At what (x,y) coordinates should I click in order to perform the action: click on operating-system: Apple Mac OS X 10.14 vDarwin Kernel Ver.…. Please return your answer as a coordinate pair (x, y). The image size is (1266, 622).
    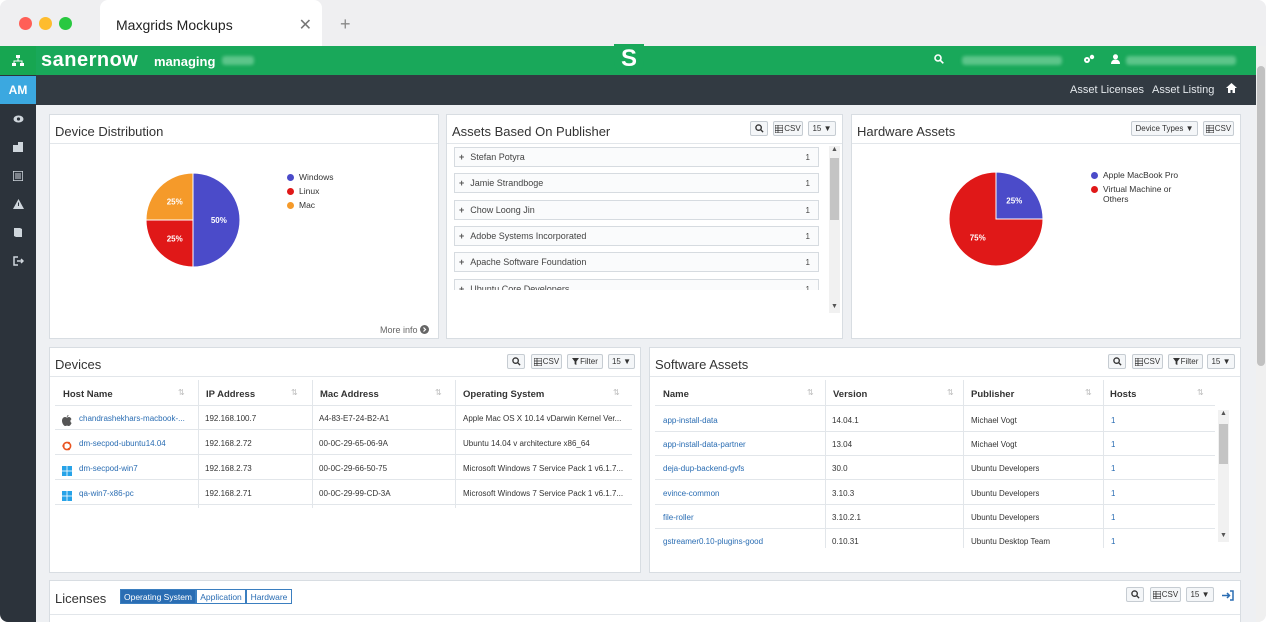
    Looking at the image, I should click on (542, 418).